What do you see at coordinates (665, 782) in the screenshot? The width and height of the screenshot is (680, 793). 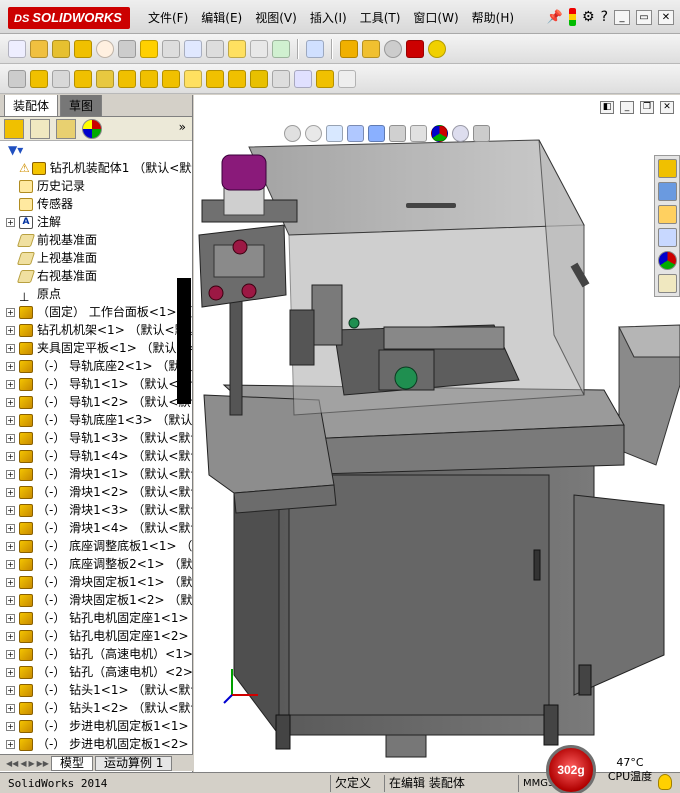 I see `help-bulb-icon` at bounding box center [665, 782].